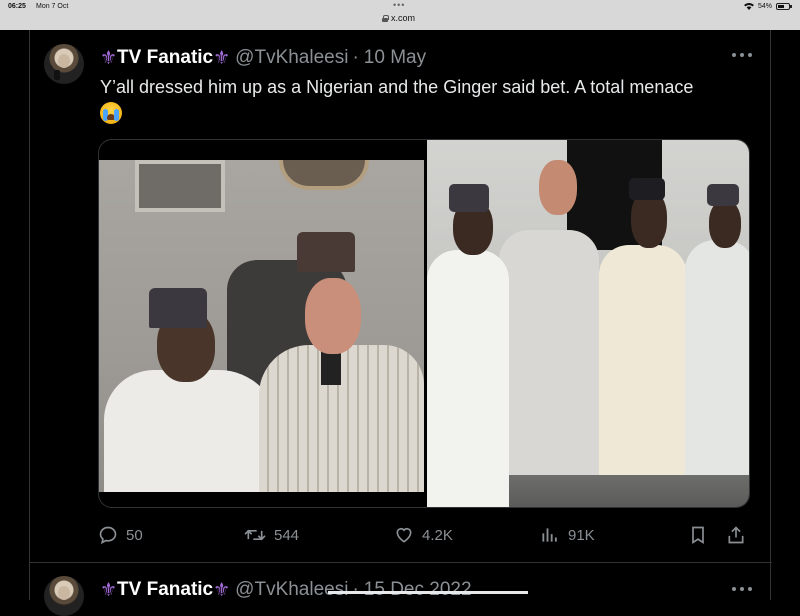  Describe the element at coordinates (52, 6) in the screenshot. I see `status-date: Mon 7 Oct` at that location.